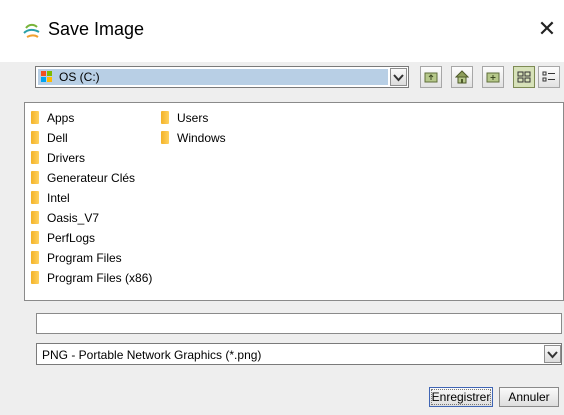  I want to click on home-icon, so click(462, 77).